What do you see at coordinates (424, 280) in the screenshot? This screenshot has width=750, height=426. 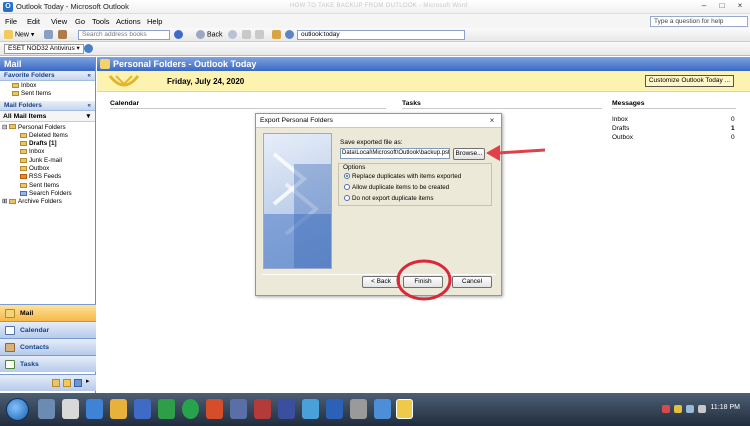 I see `annotation-circle` at bounding box center [424, 280].